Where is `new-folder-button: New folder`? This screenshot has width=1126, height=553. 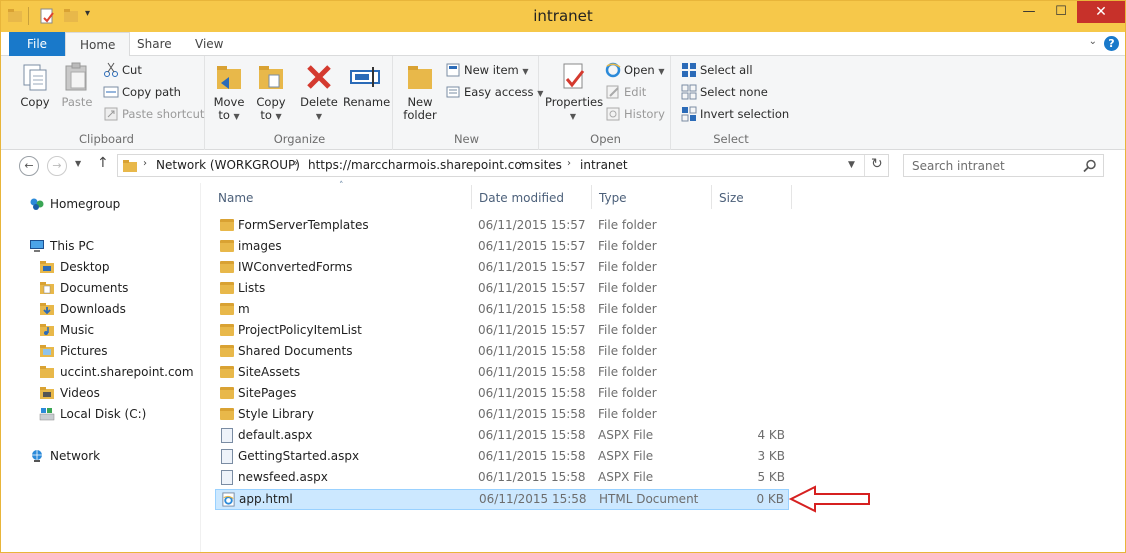 new-folder-button: New folder is located at coordinates (420, 91).